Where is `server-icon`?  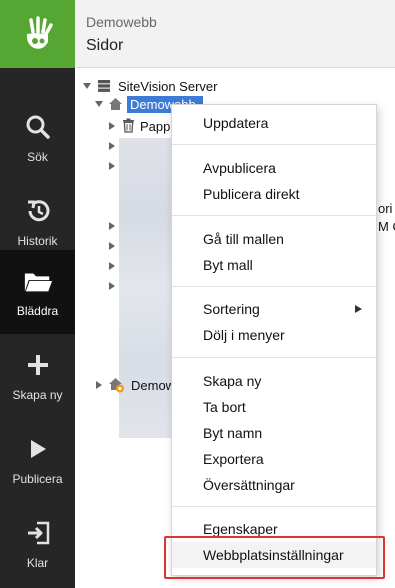 server-icon is located at coordinates (104, 87).